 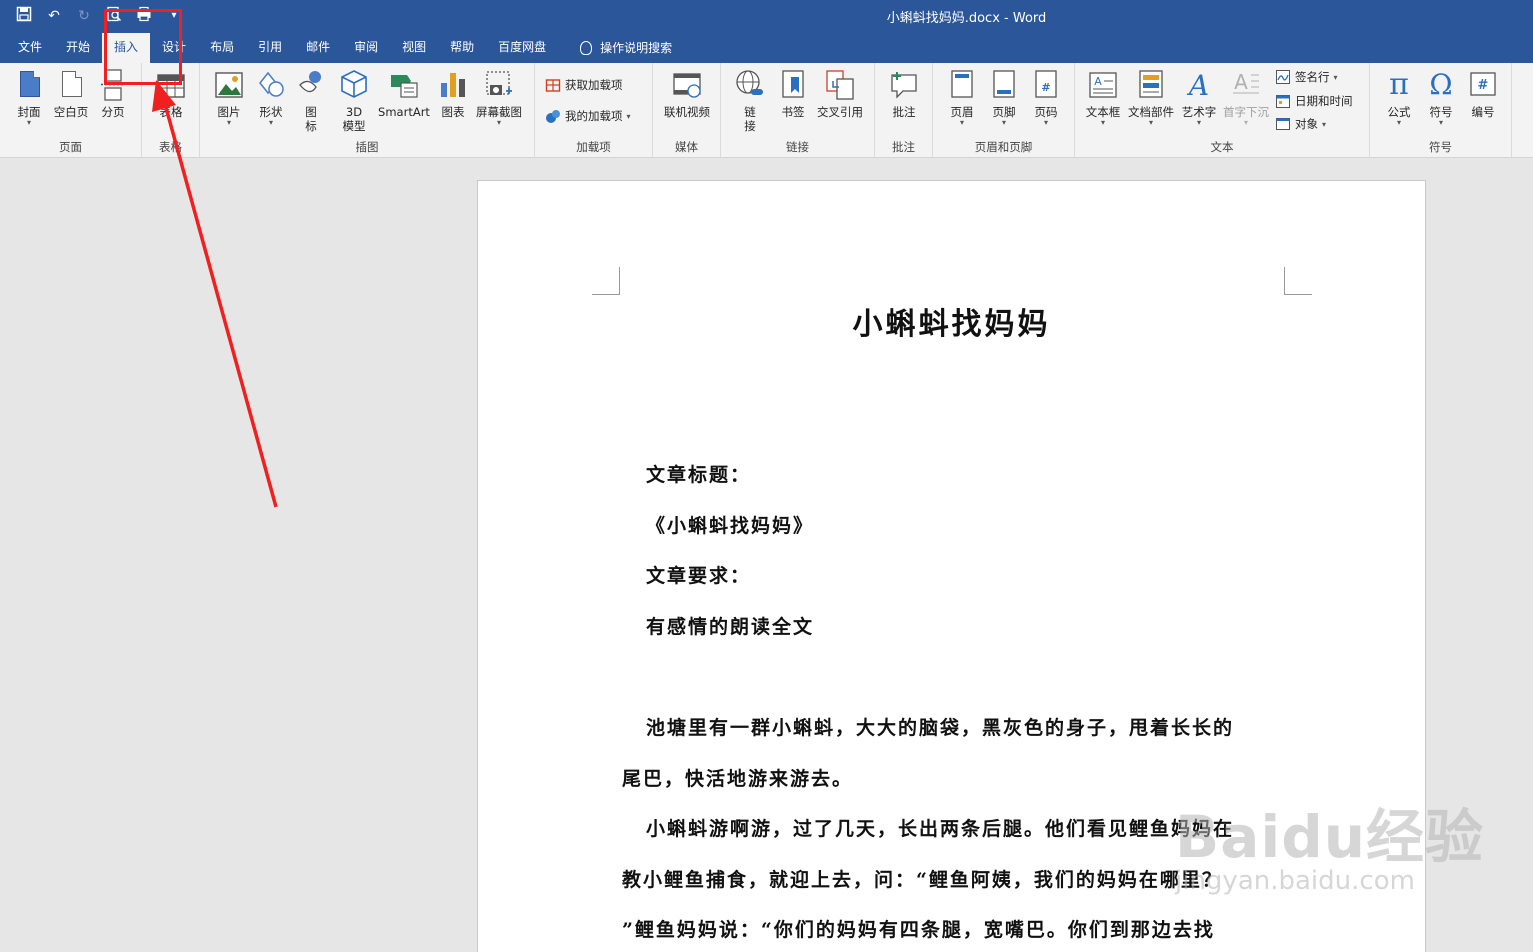 I want to click on group-header-footer-label: 页眉和页脚, so click(x=1003, y=147).